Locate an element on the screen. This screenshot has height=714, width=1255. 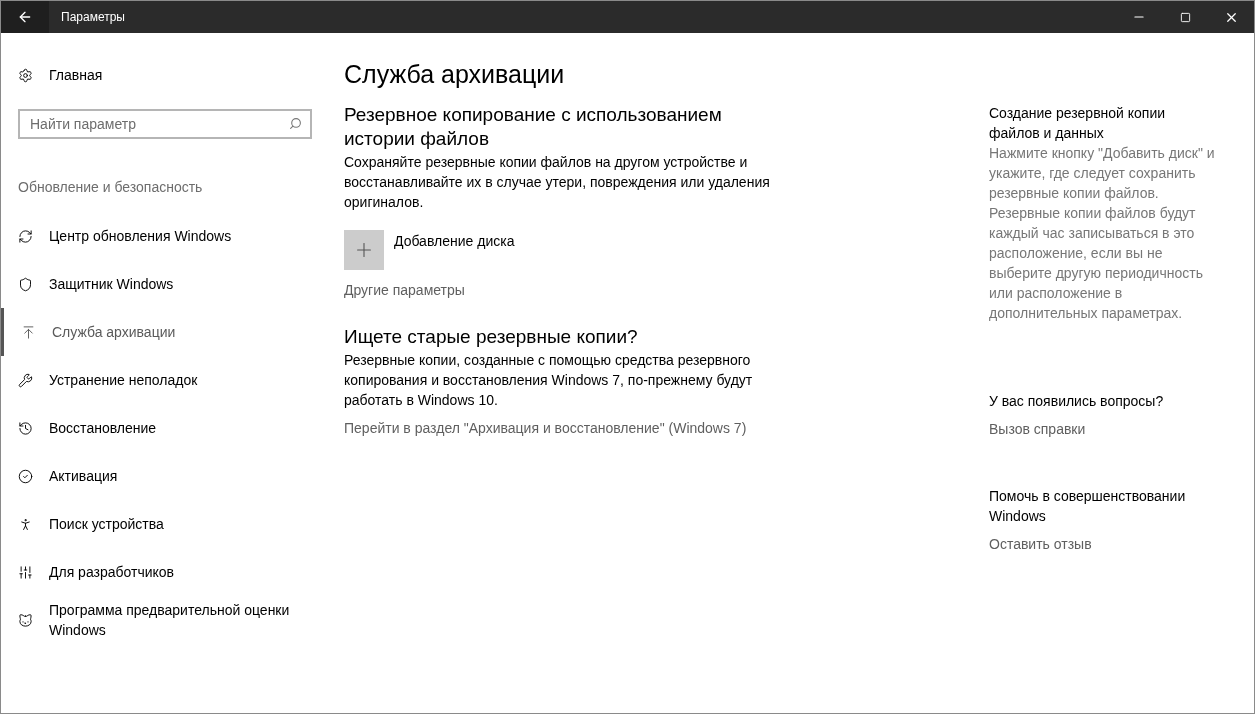
back-arrow-icon is located at coordinates (25, 17).